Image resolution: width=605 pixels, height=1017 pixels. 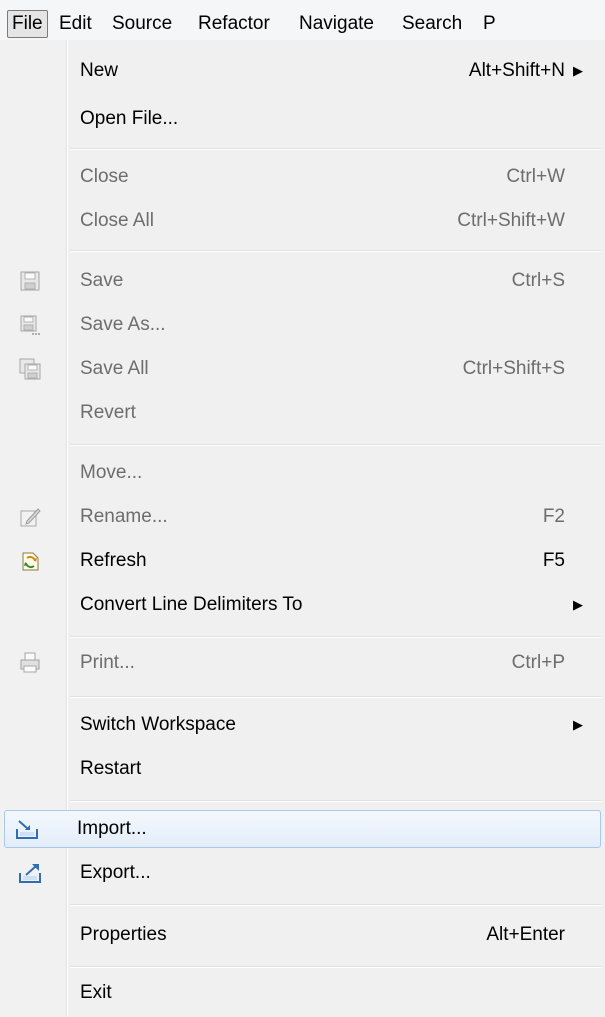 What do you see at coordinates (117, 220) in the screenshot?
I see `menu-item-label: Close All` at bounding box center [117, 220].